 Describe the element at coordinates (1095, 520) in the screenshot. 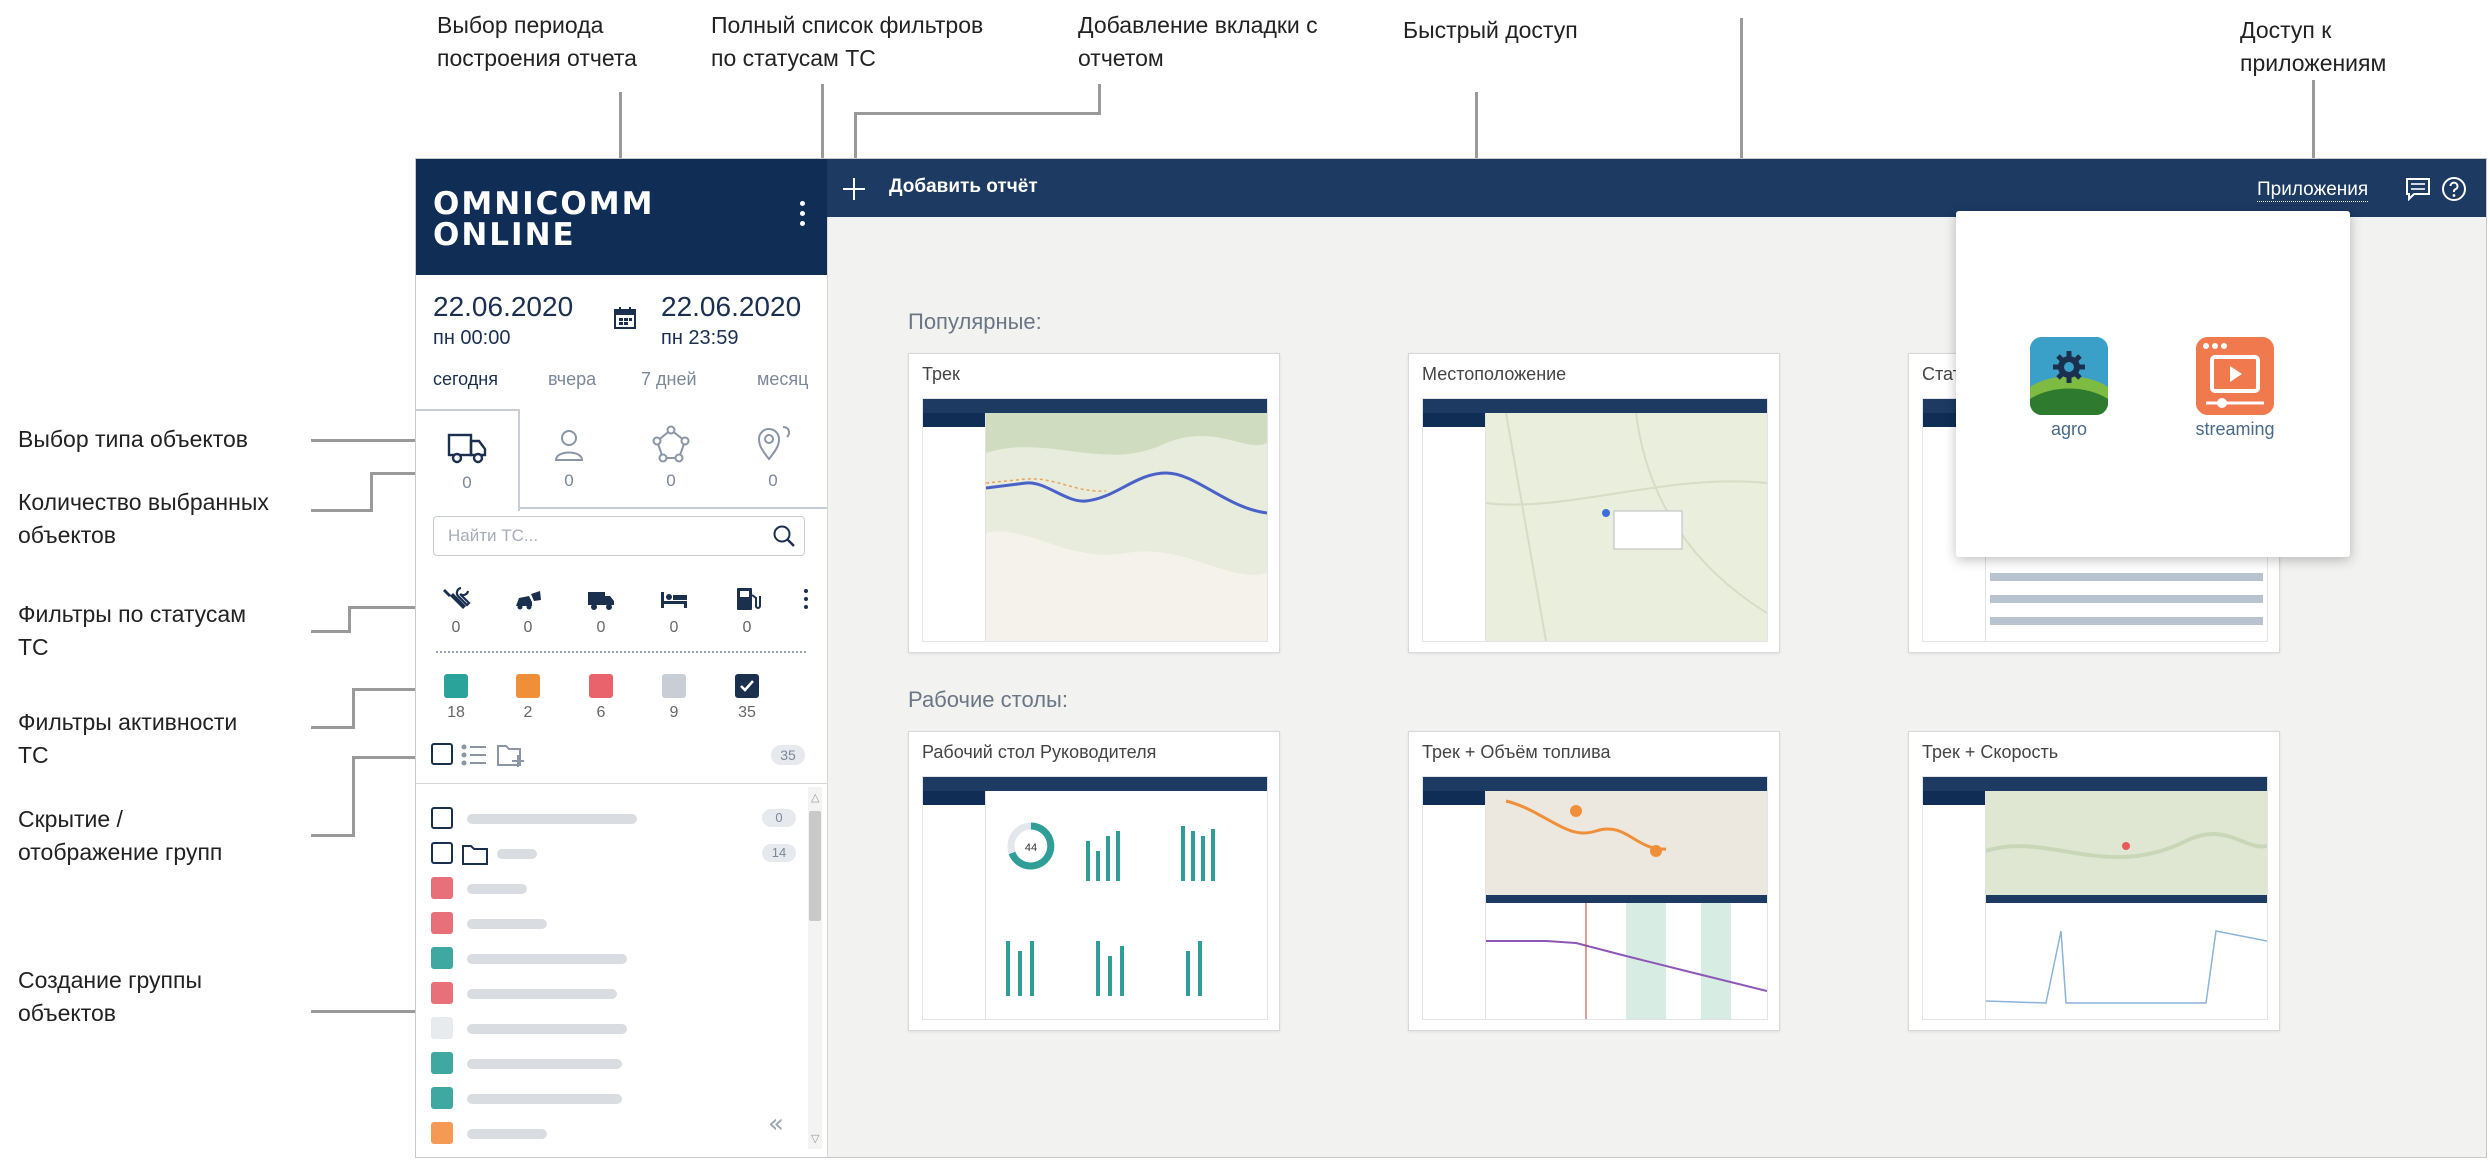

I see `card-thumbnail` at that location.